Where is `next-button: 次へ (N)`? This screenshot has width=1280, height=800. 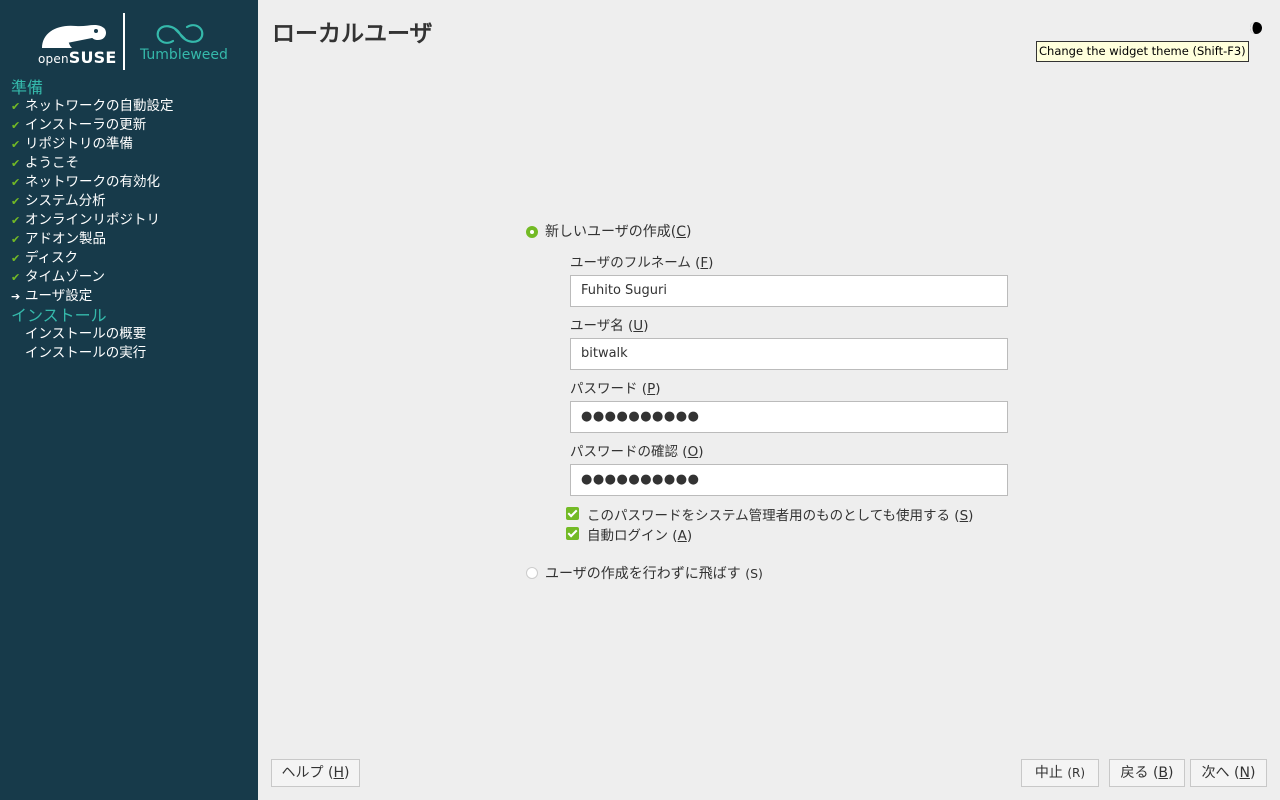
next-button: 次へ (N) is located at coordinates (1228, 773).